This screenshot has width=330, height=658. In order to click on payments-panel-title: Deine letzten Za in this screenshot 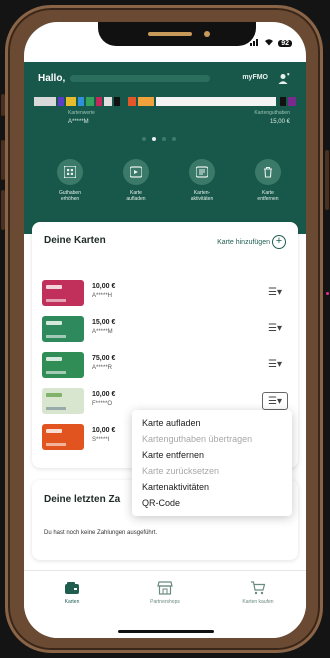, I will do `click(82, 499)`.